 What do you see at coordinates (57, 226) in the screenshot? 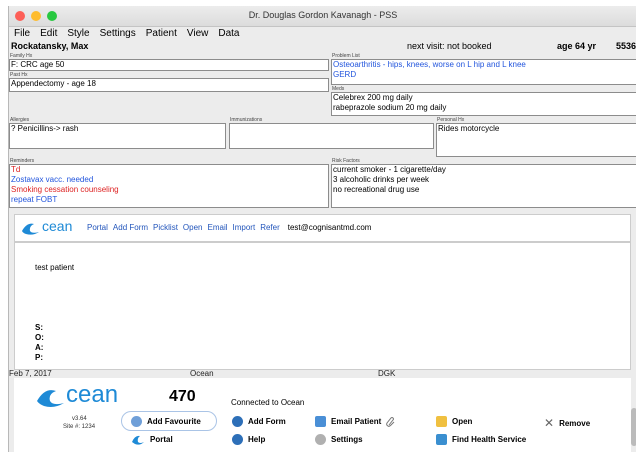
I see `ocean-logo-text: cean` at bounding box center [57, 226].